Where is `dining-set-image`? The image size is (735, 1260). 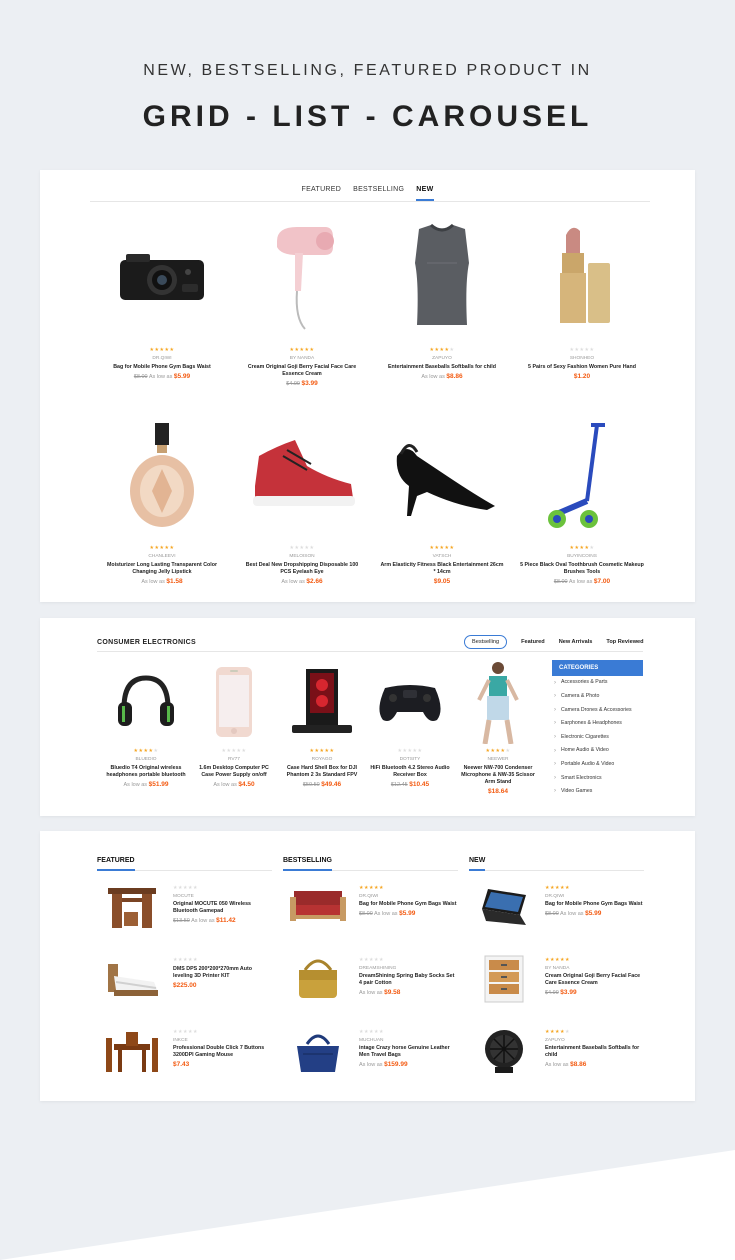
dining-set-image is located at coordinates (132, 1053).